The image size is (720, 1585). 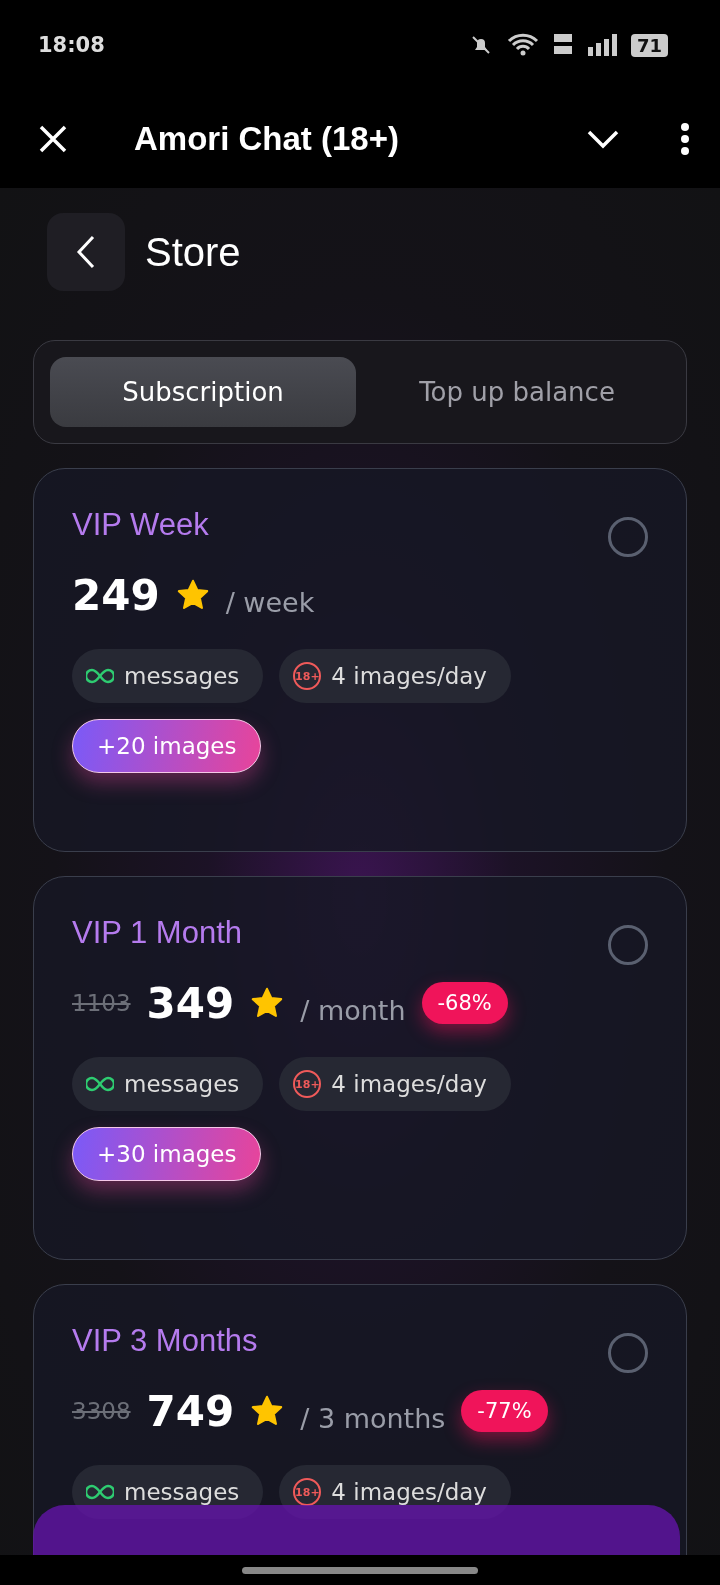 I want to click on price: 249, so click(x=116, y=595).